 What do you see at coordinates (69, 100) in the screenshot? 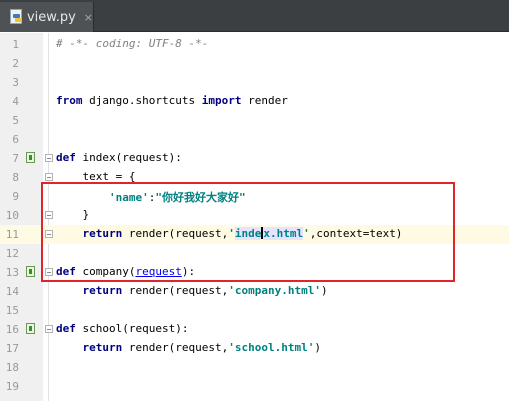
I see `keyword: from` at bounding box center [69, 100].